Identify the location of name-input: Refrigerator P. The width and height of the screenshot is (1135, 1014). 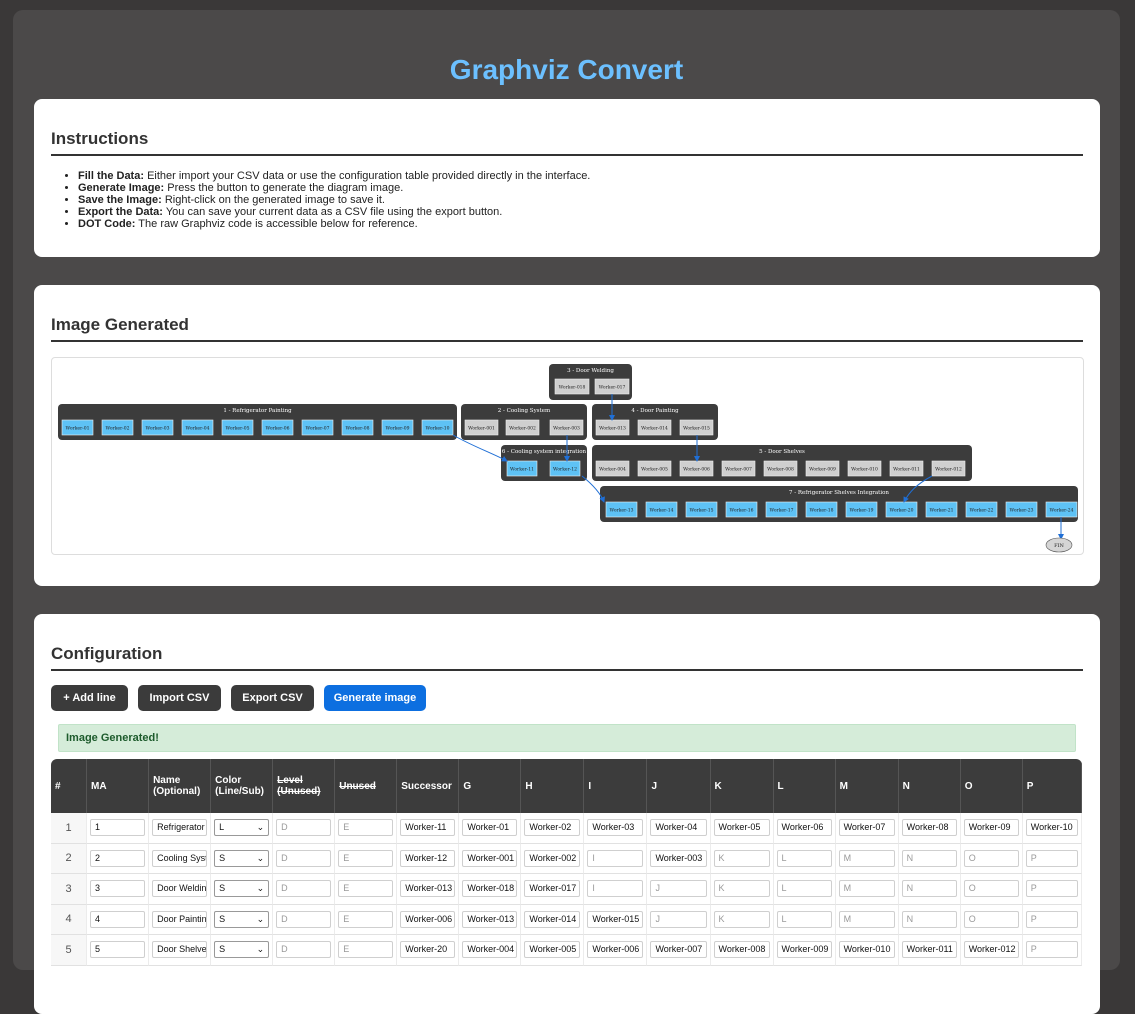
(180, 828).